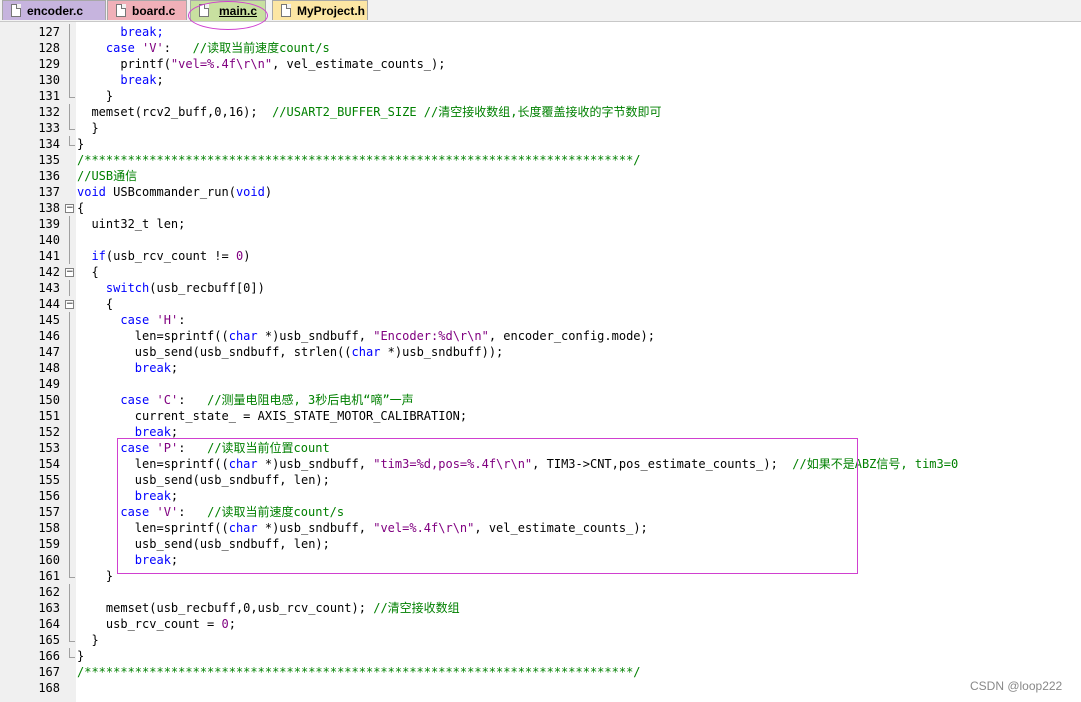 This screenshot has height=702, width=1081. What do you see at coordinates (225, 608) in the screenshot?
I see `code-token: memset(usb_recbuff,0,usb_rcv_count);` at bounding box center [225, 608].